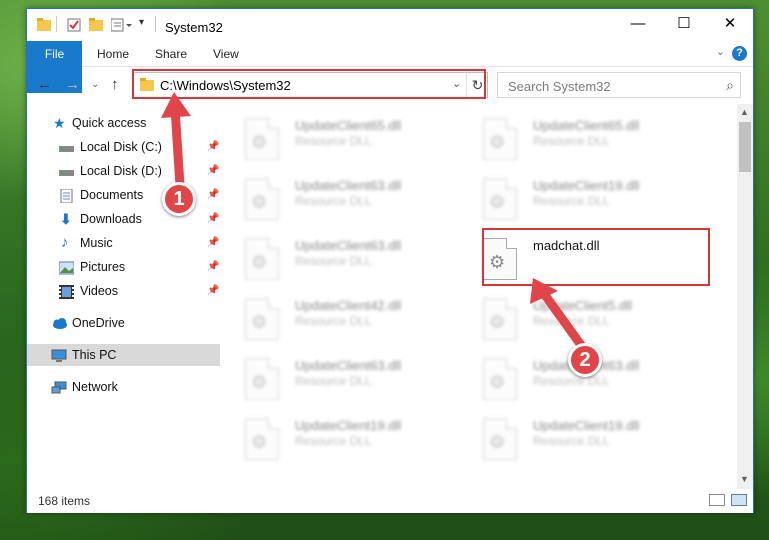 The height and width of the screenshot is (540, 769). What do you see at coordinates (585, 360) in the screenshot?
I see `annotation-badge-2: 2` at bounding box center [585, 360].